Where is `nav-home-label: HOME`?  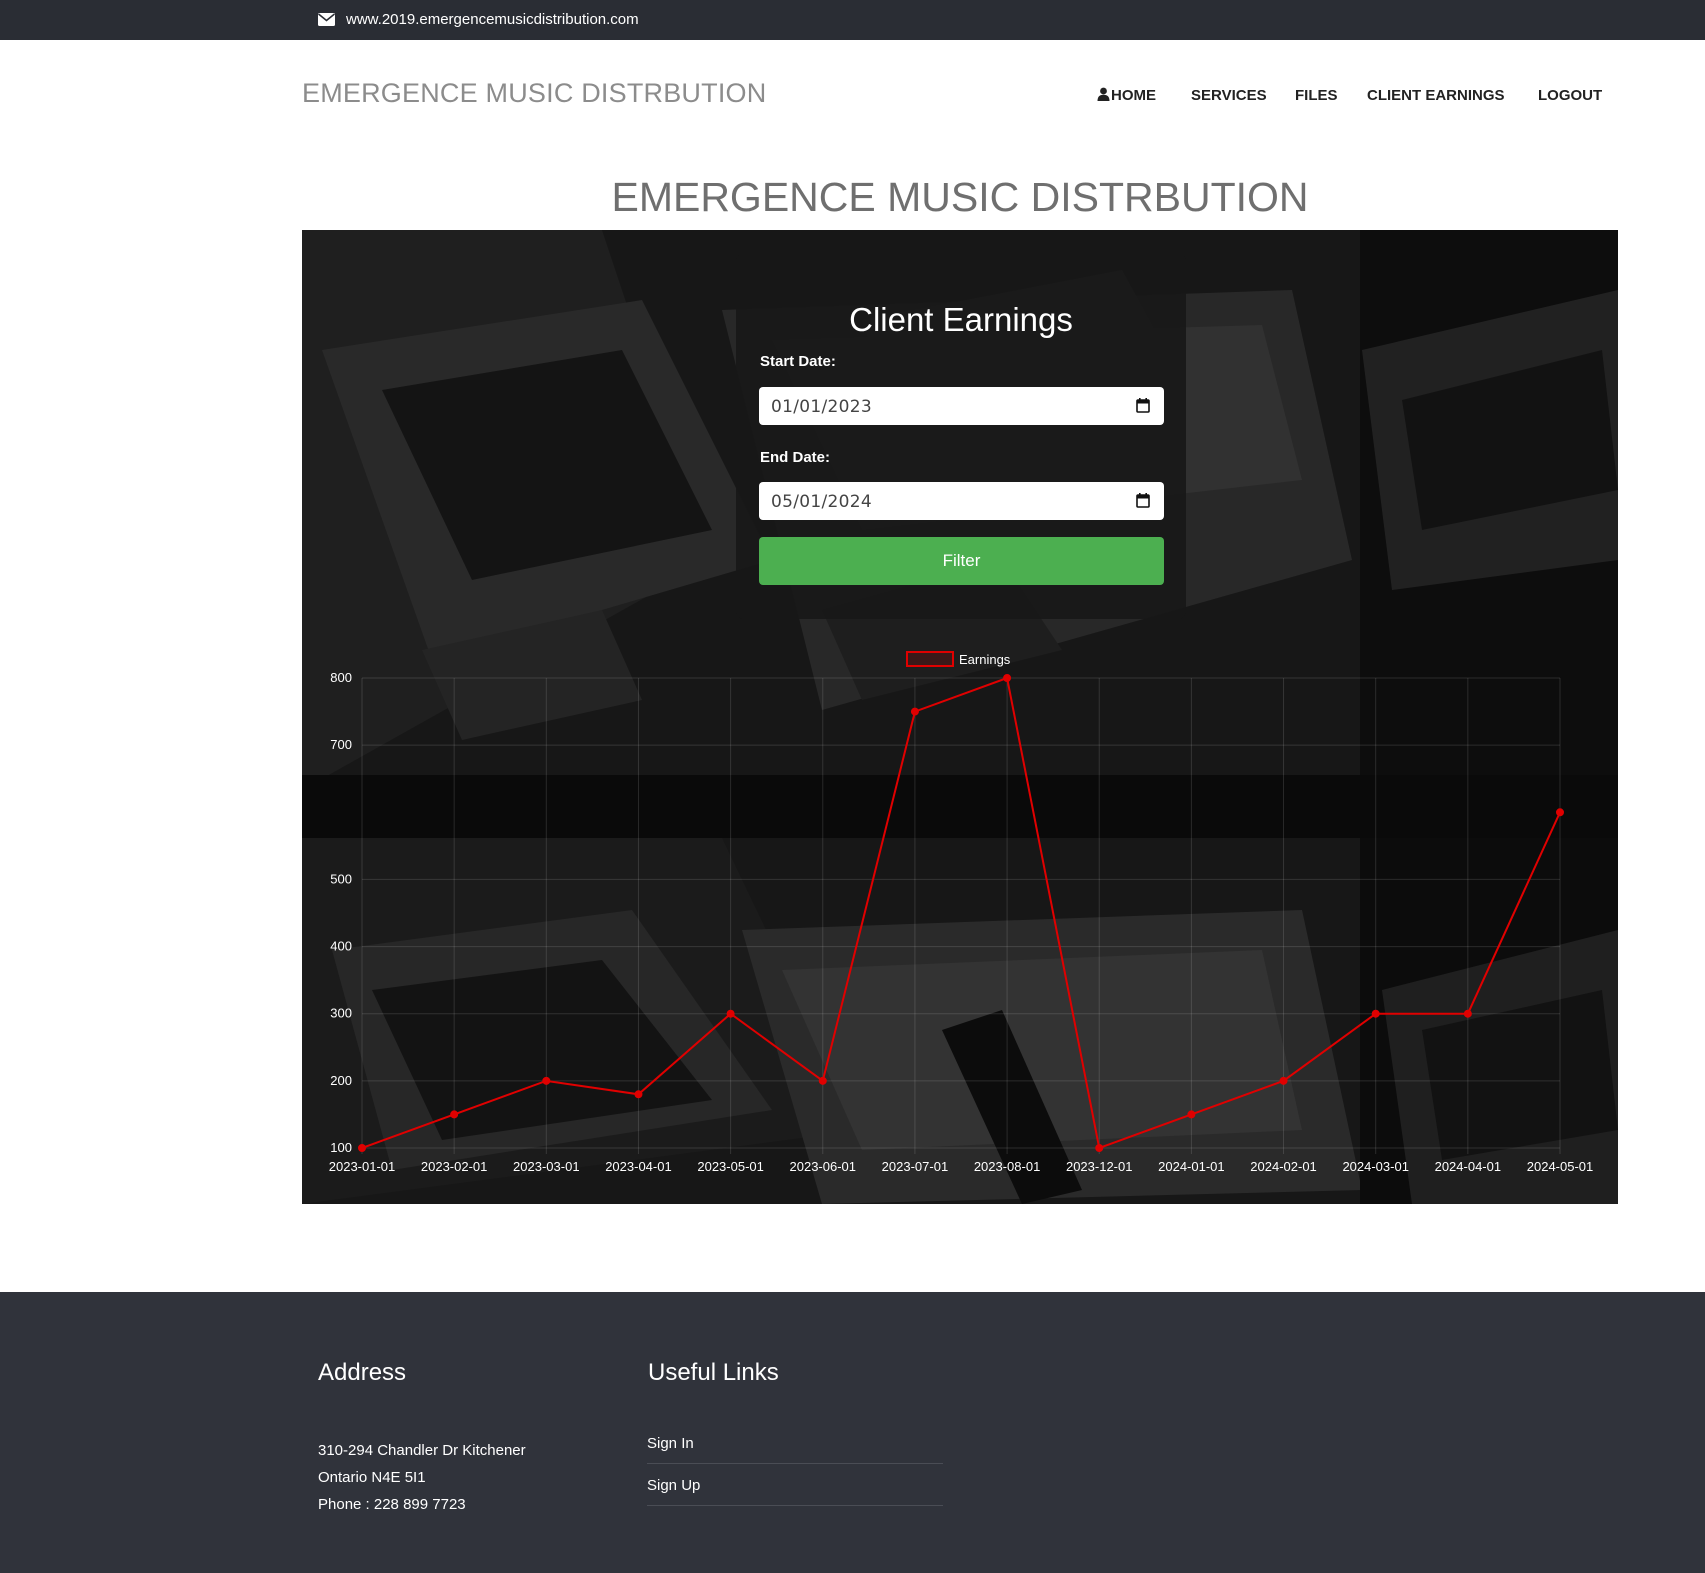
nav-home-label: HOME is located at coordinates (1133, 95).